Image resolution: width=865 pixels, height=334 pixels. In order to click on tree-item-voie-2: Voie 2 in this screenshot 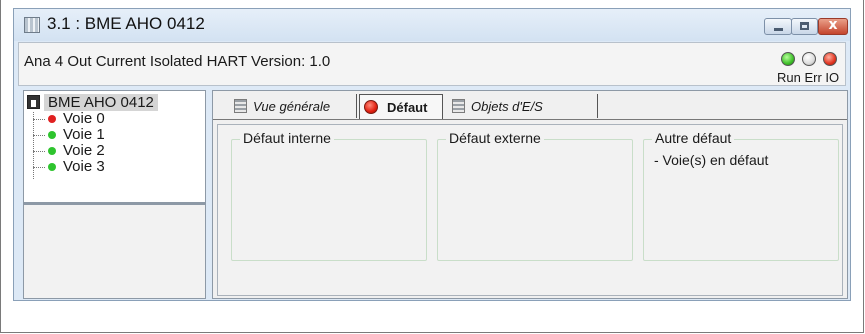, I will do `click(113, 150)`.